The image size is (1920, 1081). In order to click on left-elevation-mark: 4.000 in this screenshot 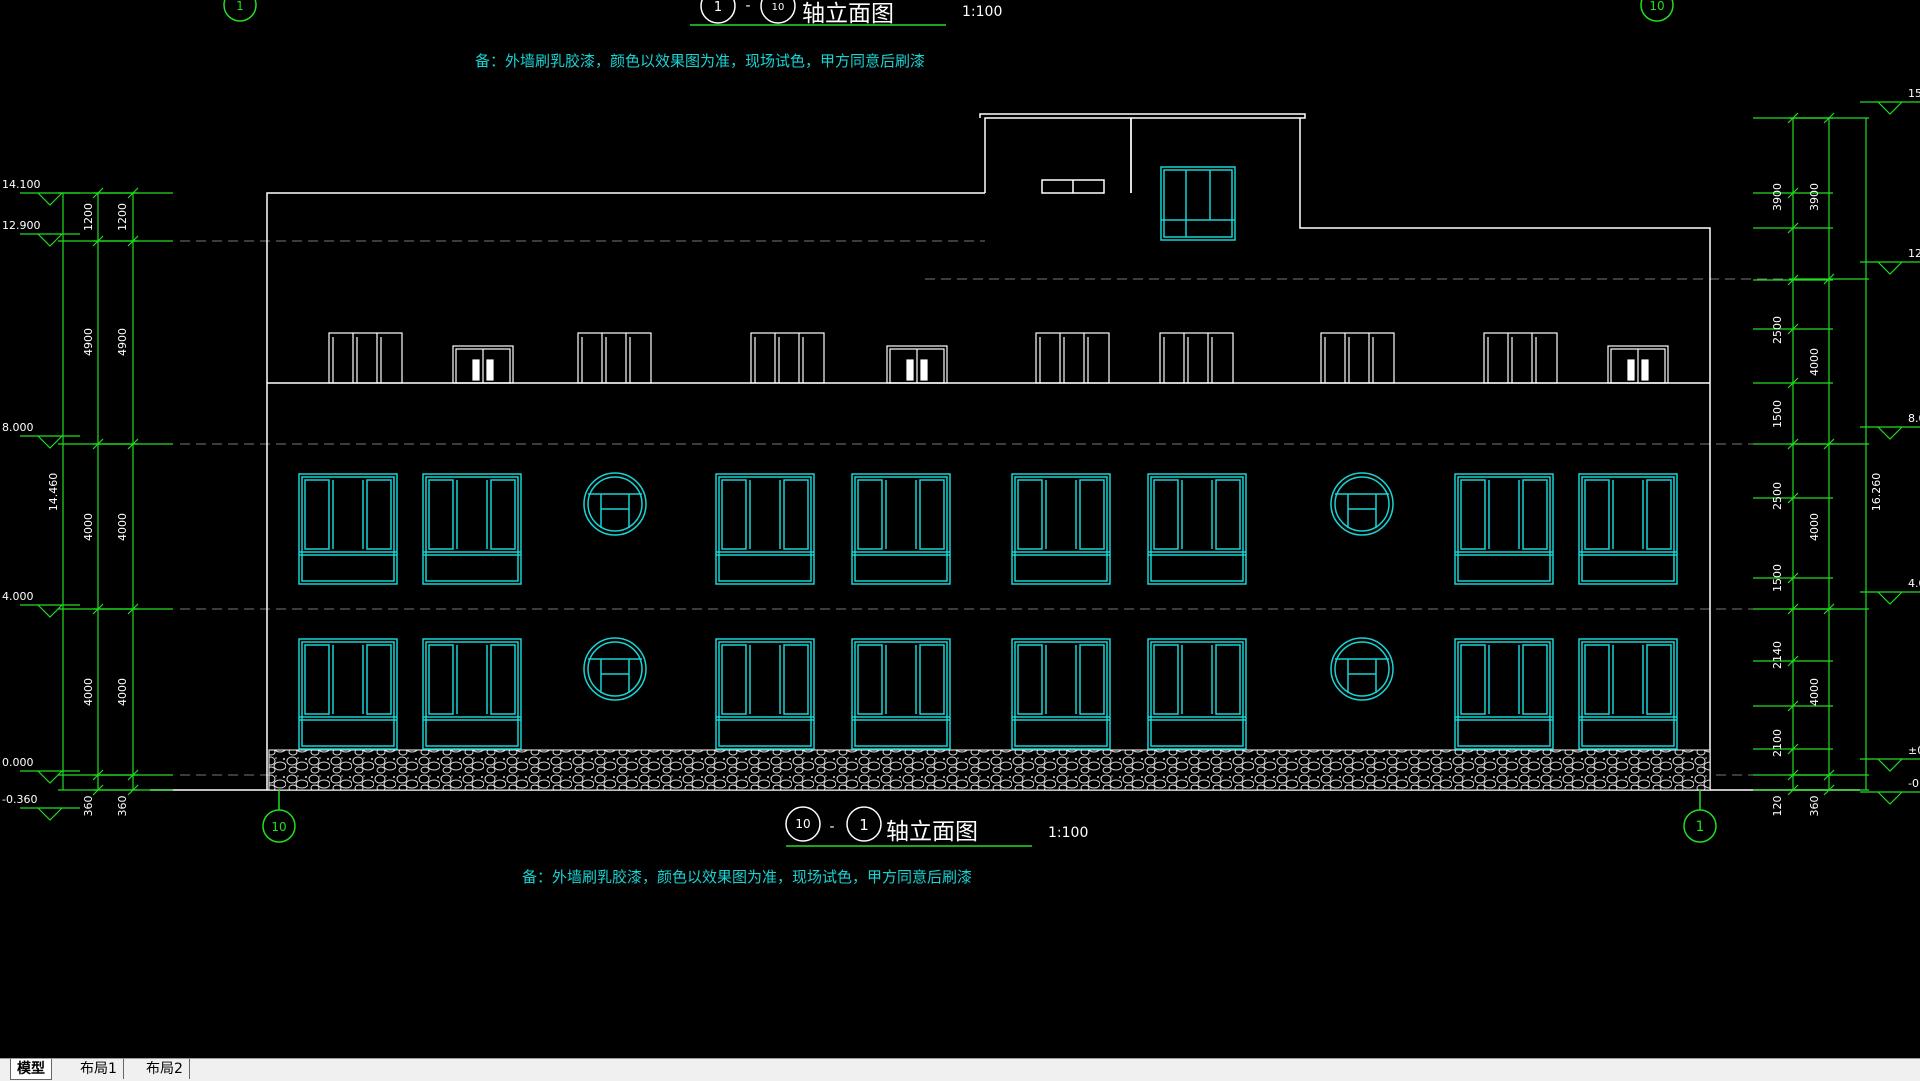, I will do `click(18, 596)`.